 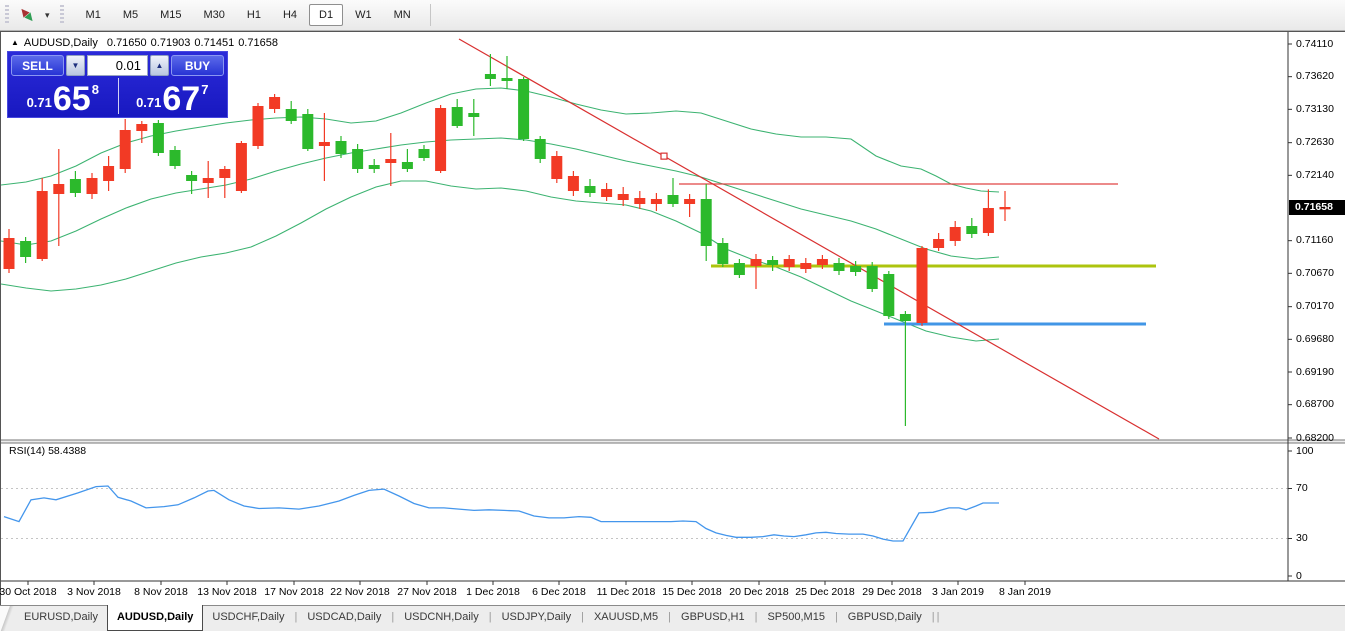 I want to click on date-tick-label: 3 Jan 2019, so click(x=958, y=592).